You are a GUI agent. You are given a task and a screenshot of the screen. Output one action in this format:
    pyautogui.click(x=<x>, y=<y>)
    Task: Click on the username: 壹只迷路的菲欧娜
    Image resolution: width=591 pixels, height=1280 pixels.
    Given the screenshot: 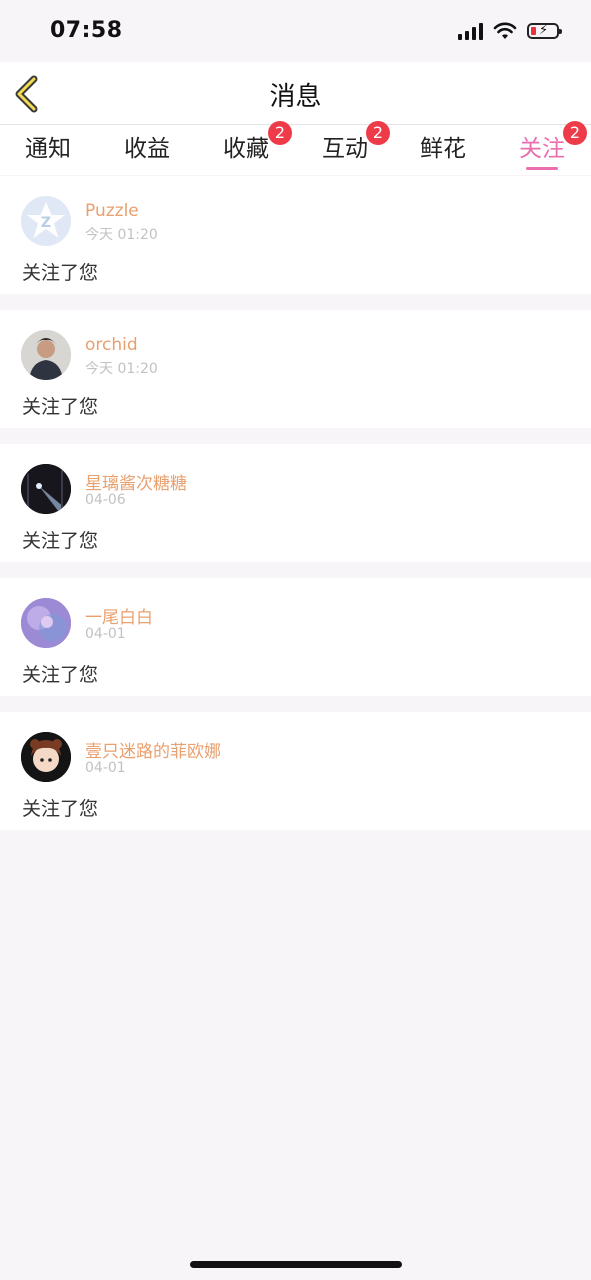 What is the action you would take?
    pyautogui.click(x=153, y=749)
    